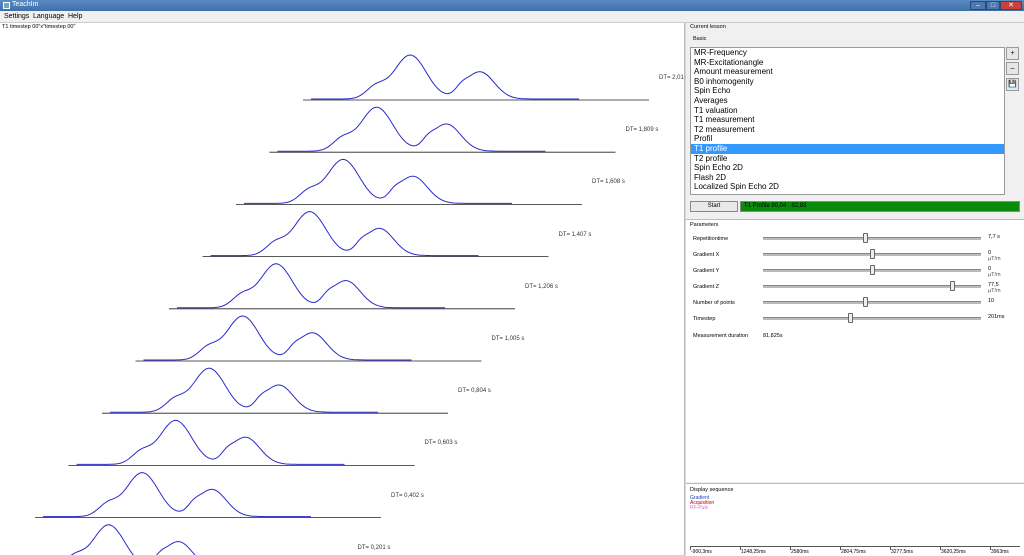 The width and height of the screenshot is (1024, 556). I want to click on maximize-button: □, so click(993, 5).